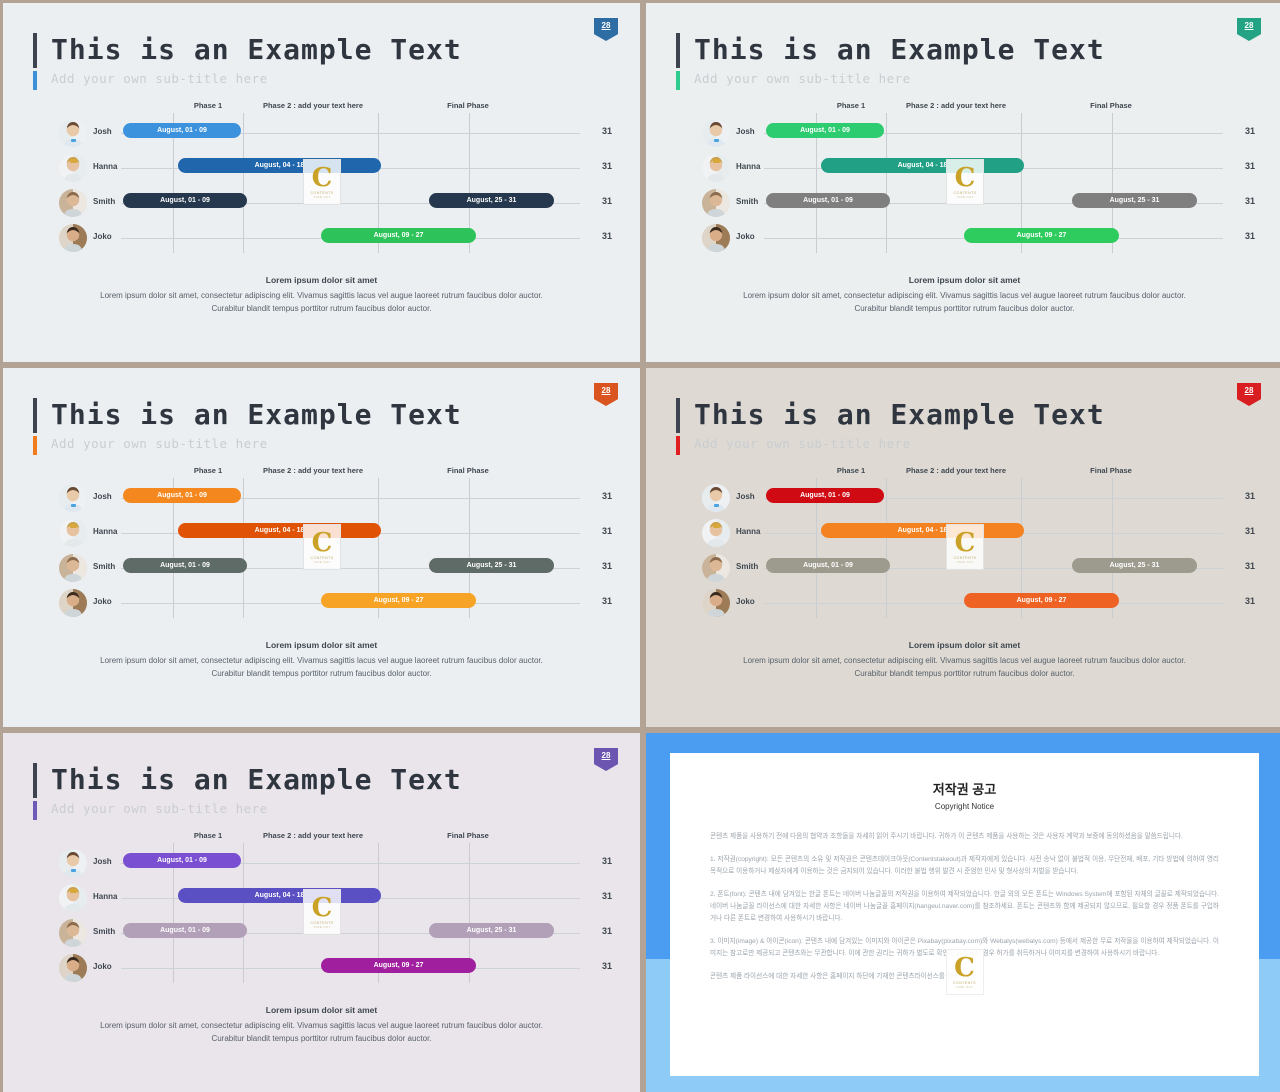  What do you see at coordinates (851, 105) in the screenshot?
I see `phase-label-1: Phase 1` at bounding box center [851, 105].